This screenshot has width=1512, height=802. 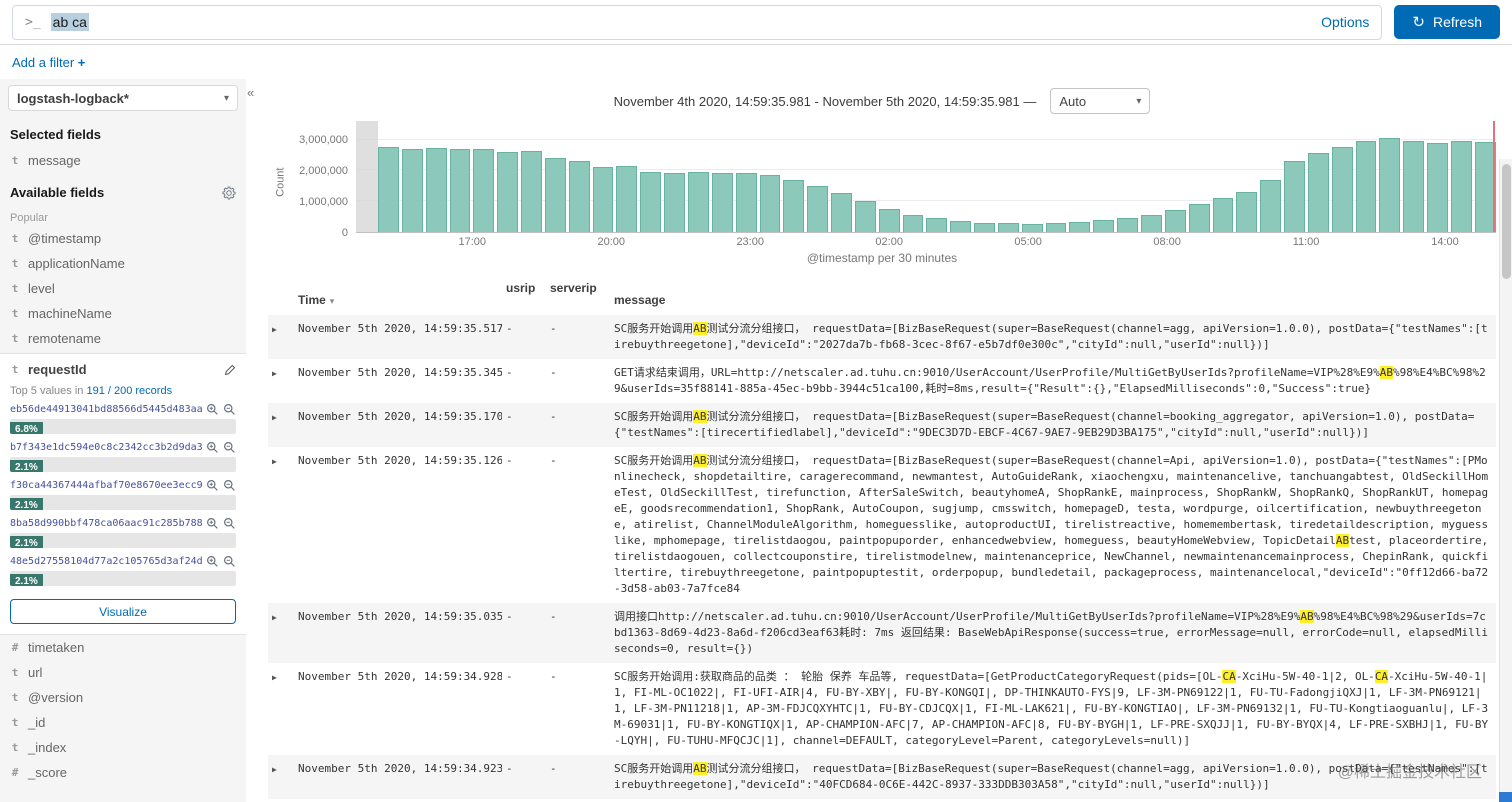 I want to click on column-header-usrip: usrip, so click(x=524, y=295).